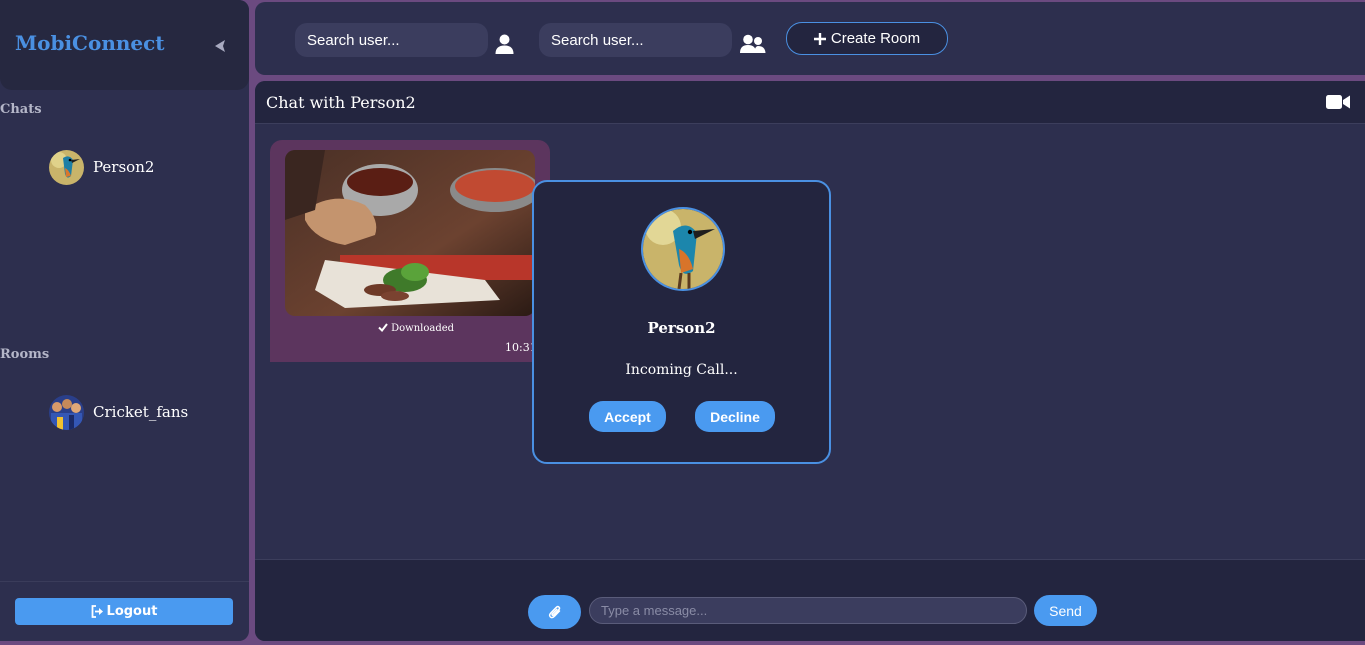 The height and width of the screenshot is (645, 1365). Describe the element at coordinates (627, 416) in the screenshot. I see `accept-call-button: Accept` at that location.